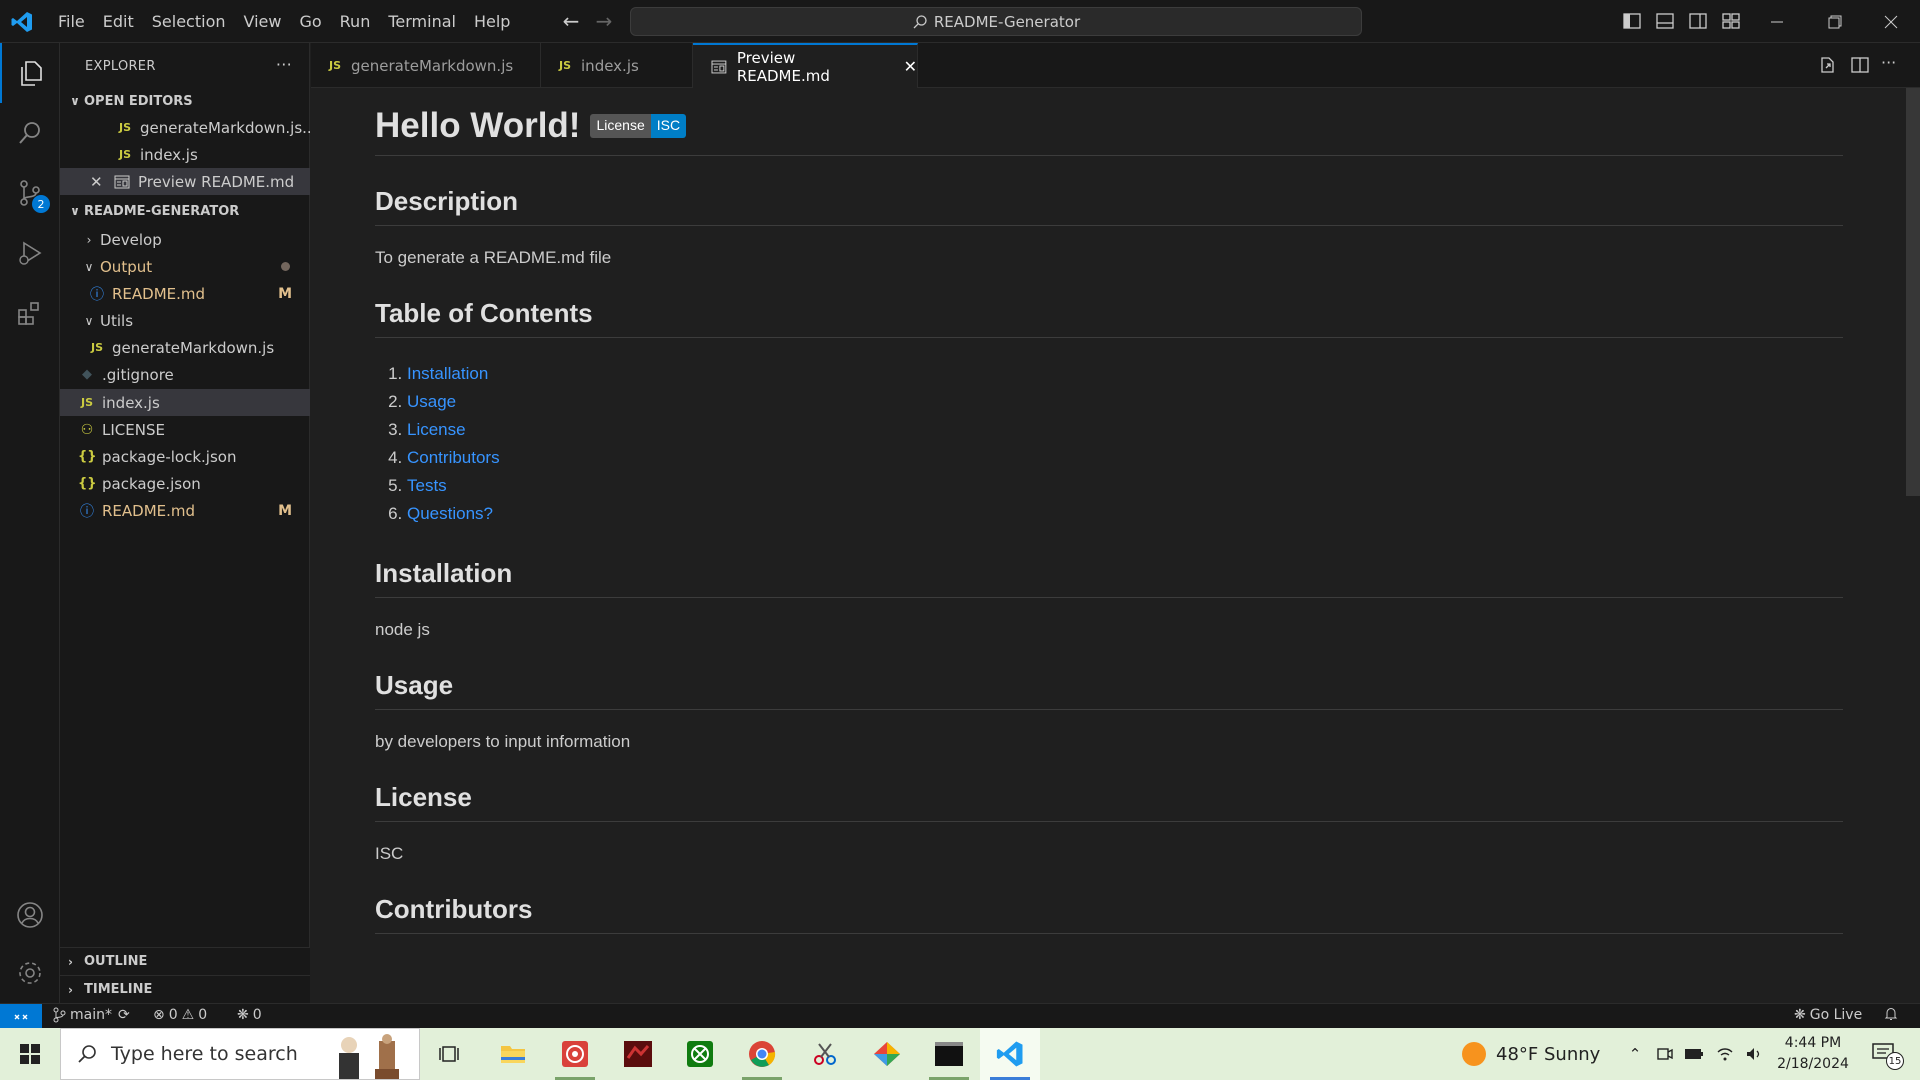 The width and height of the screenshot is (1920, 1080). What do you see at coordinates (1635, 1054) in the screenshot?
I see `show-hidden-icons-chevron-up-icon: ⌃` at bounding box center [1635, 1054].